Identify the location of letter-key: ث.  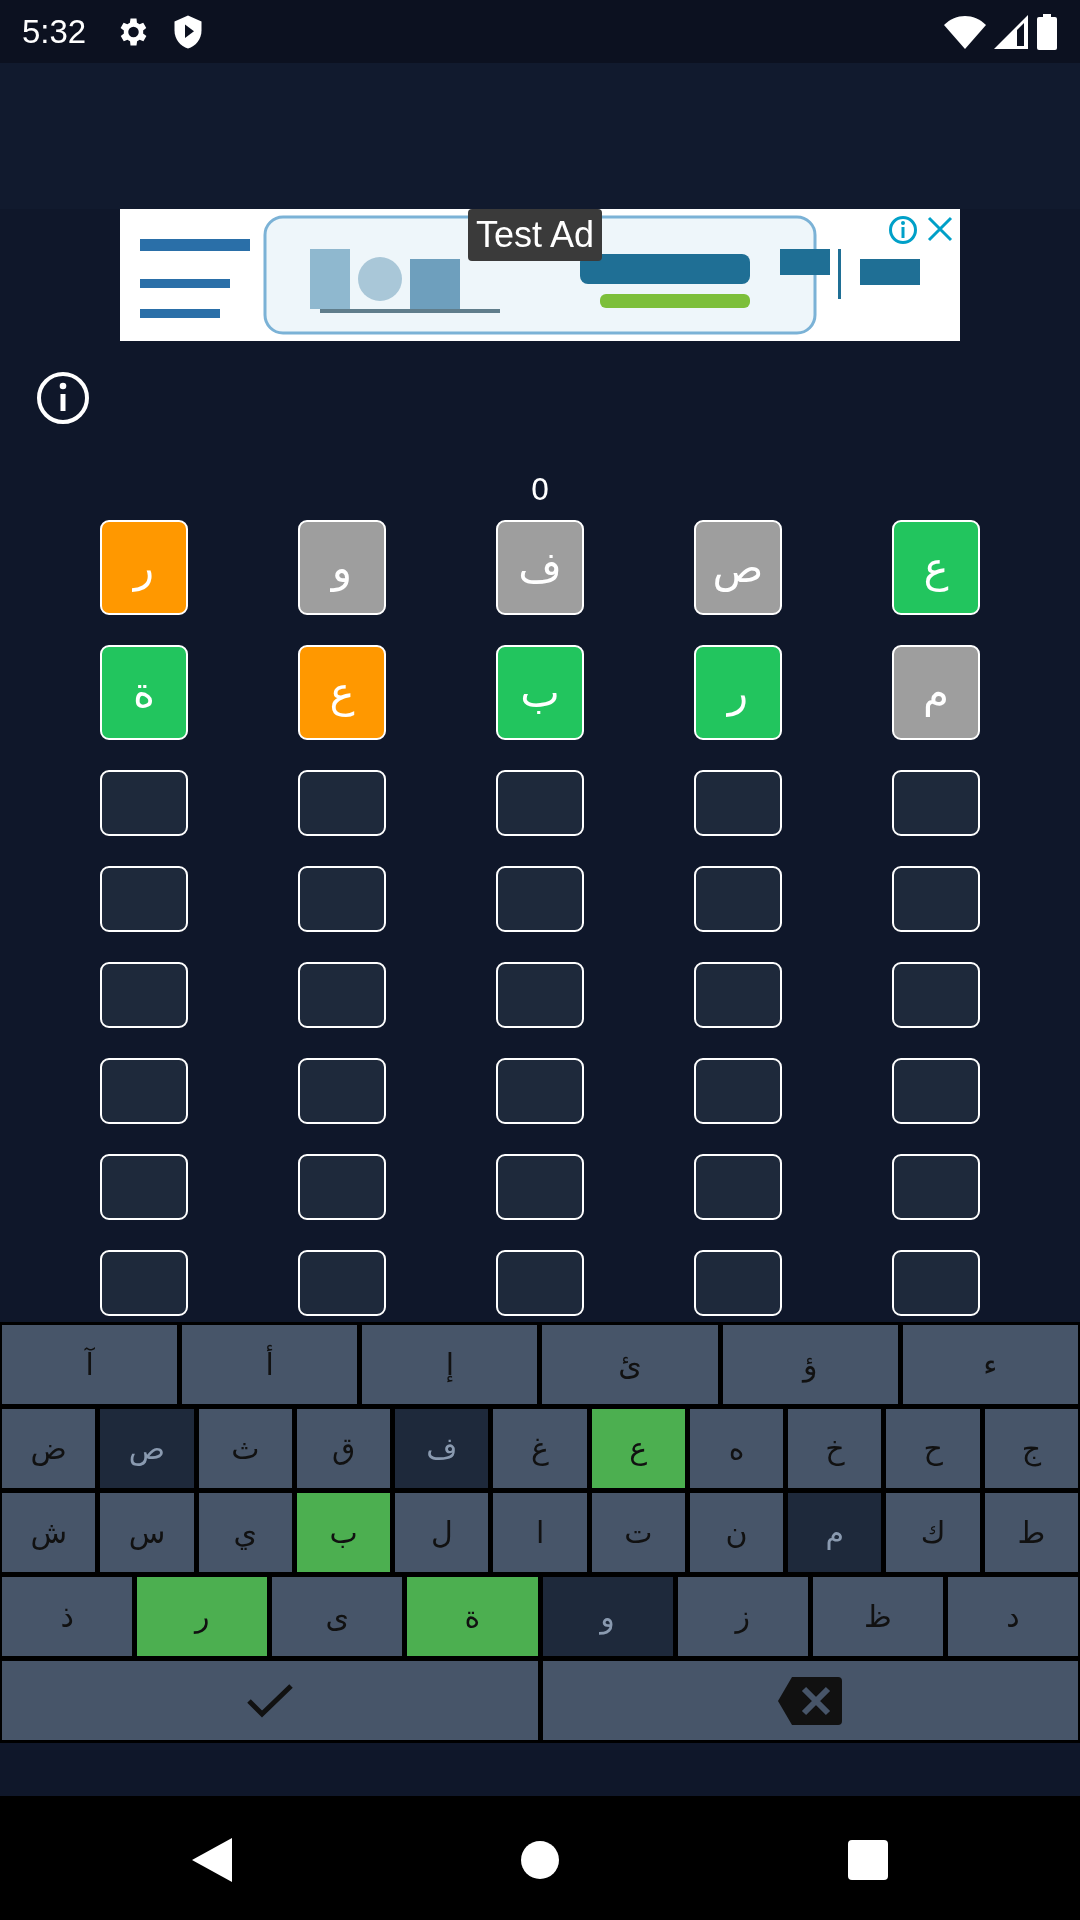
(245, 1448).